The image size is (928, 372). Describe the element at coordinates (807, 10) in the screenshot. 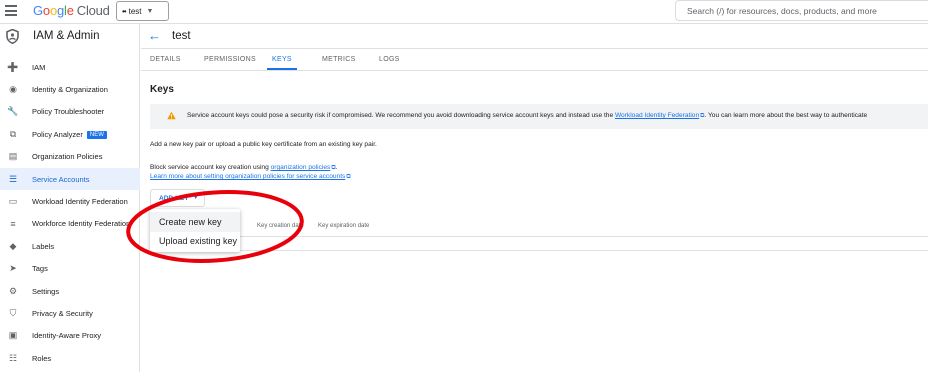

I see `search-input` at that location.